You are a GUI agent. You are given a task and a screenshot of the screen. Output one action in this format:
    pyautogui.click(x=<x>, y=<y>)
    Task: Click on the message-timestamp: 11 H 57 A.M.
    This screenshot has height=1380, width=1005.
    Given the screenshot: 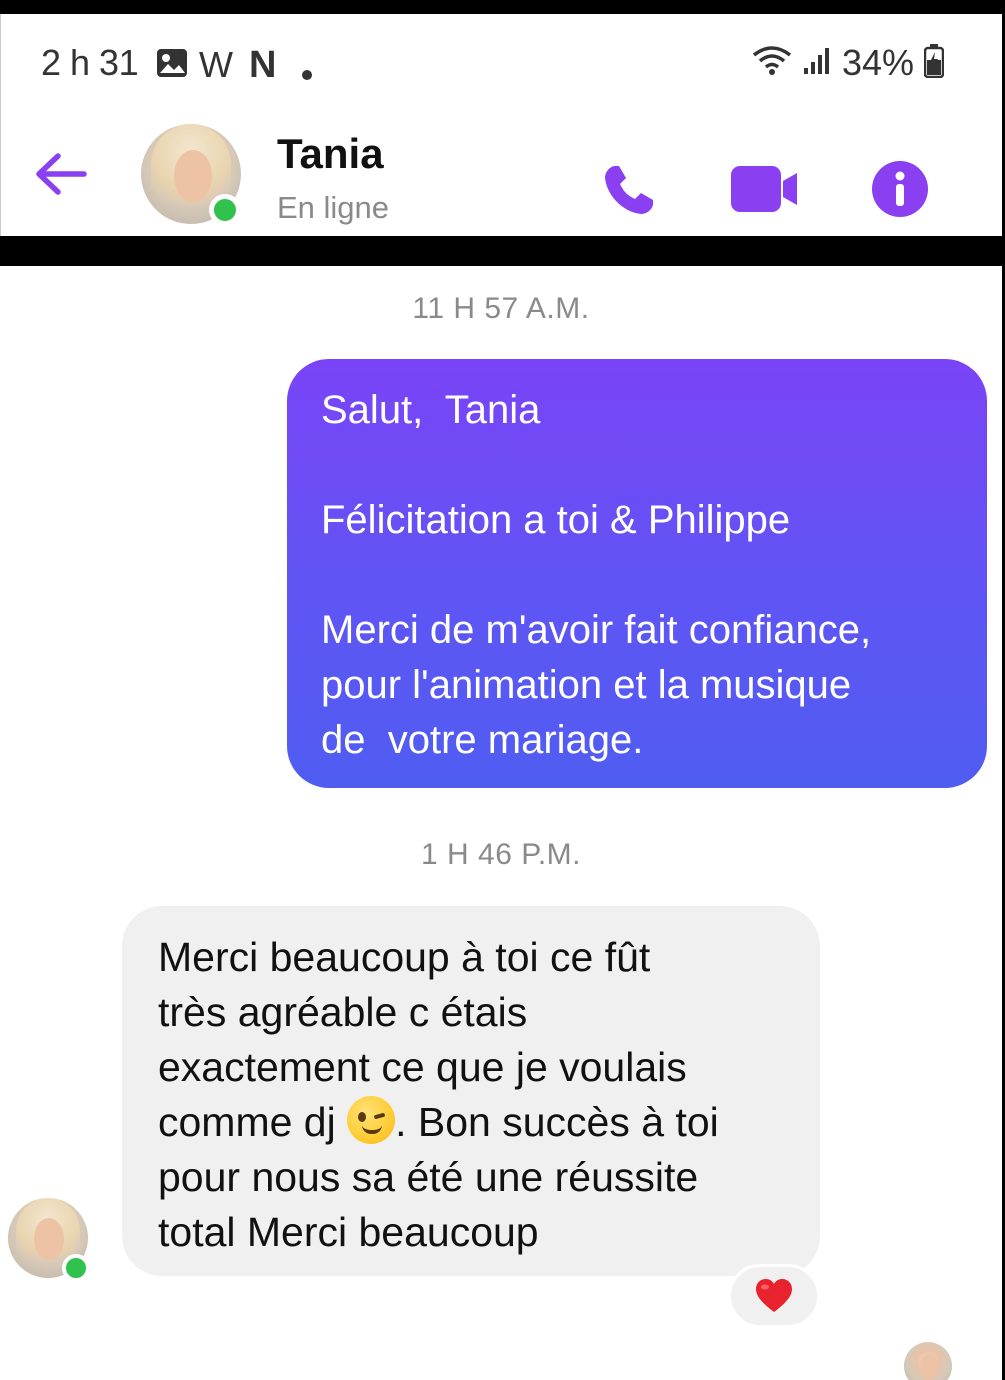 What is the action you would take?
    pyautogui.click(x=501, y=308)
    